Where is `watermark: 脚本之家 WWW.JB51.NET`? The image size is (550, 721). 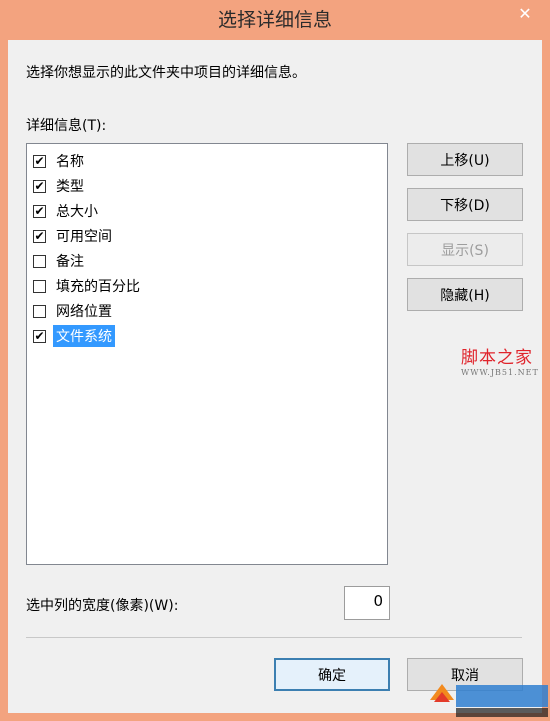 watermark: 脚本之家 WWW.JB51.NET is located at coordinates (500, 360).